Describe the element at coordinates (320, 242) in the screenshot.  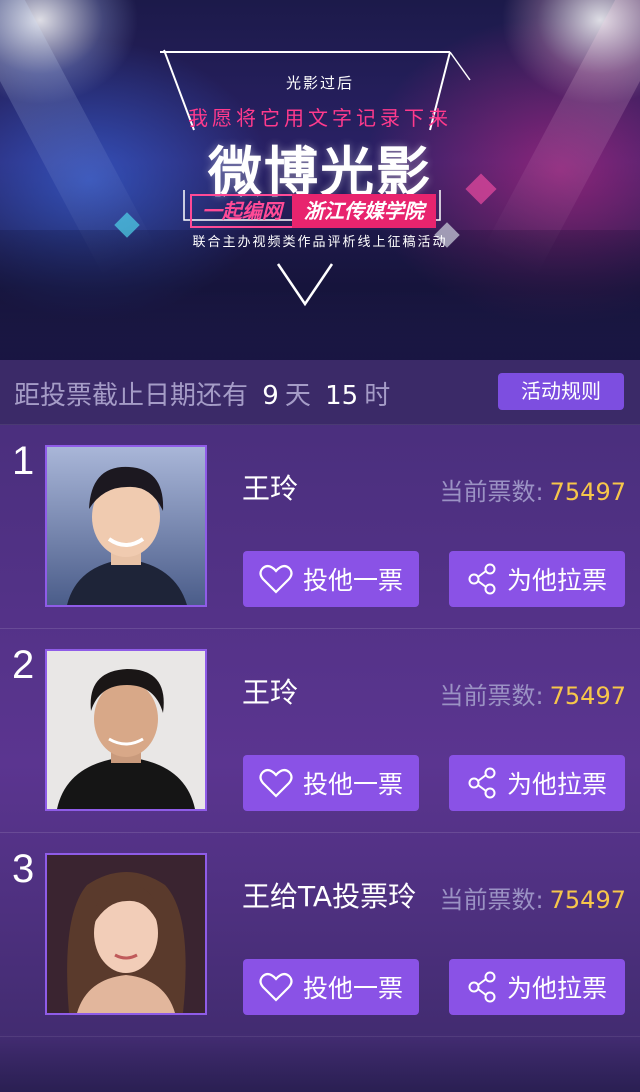
I see `banner-subtitle: 联合主办视频类作品评析线上征稿活动` at that location.